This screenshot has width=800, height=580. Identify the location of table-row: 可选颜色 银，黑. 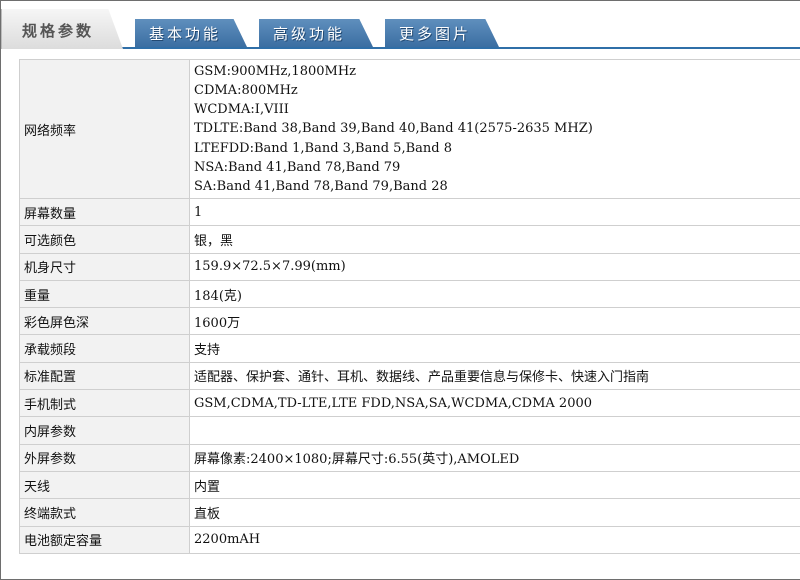
(409, 239).